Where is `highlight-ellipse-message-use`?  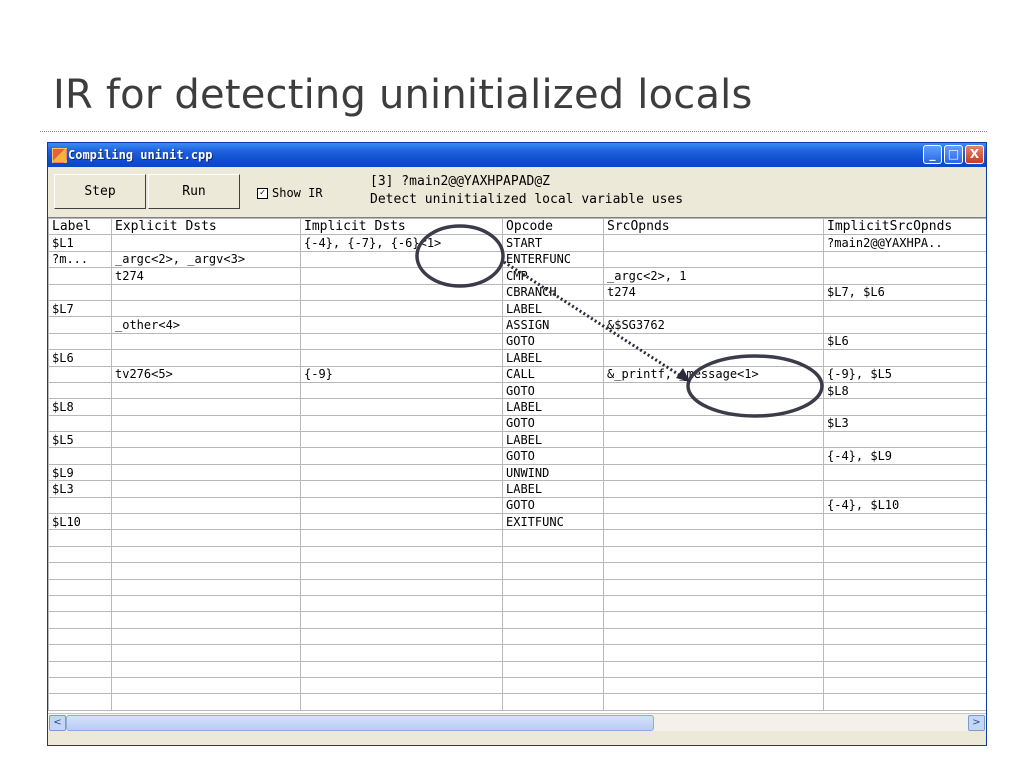
highlight-ellipse-message-use is located at coordinates (755, 386).